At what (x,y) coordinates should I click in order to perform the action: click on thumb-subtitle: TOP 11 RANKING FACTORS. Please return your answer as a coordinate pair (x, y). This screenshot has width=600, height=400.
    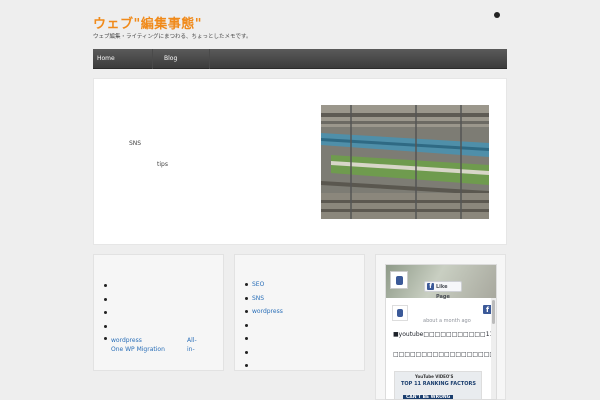
    Looking at the image, I should click on (438, 384).